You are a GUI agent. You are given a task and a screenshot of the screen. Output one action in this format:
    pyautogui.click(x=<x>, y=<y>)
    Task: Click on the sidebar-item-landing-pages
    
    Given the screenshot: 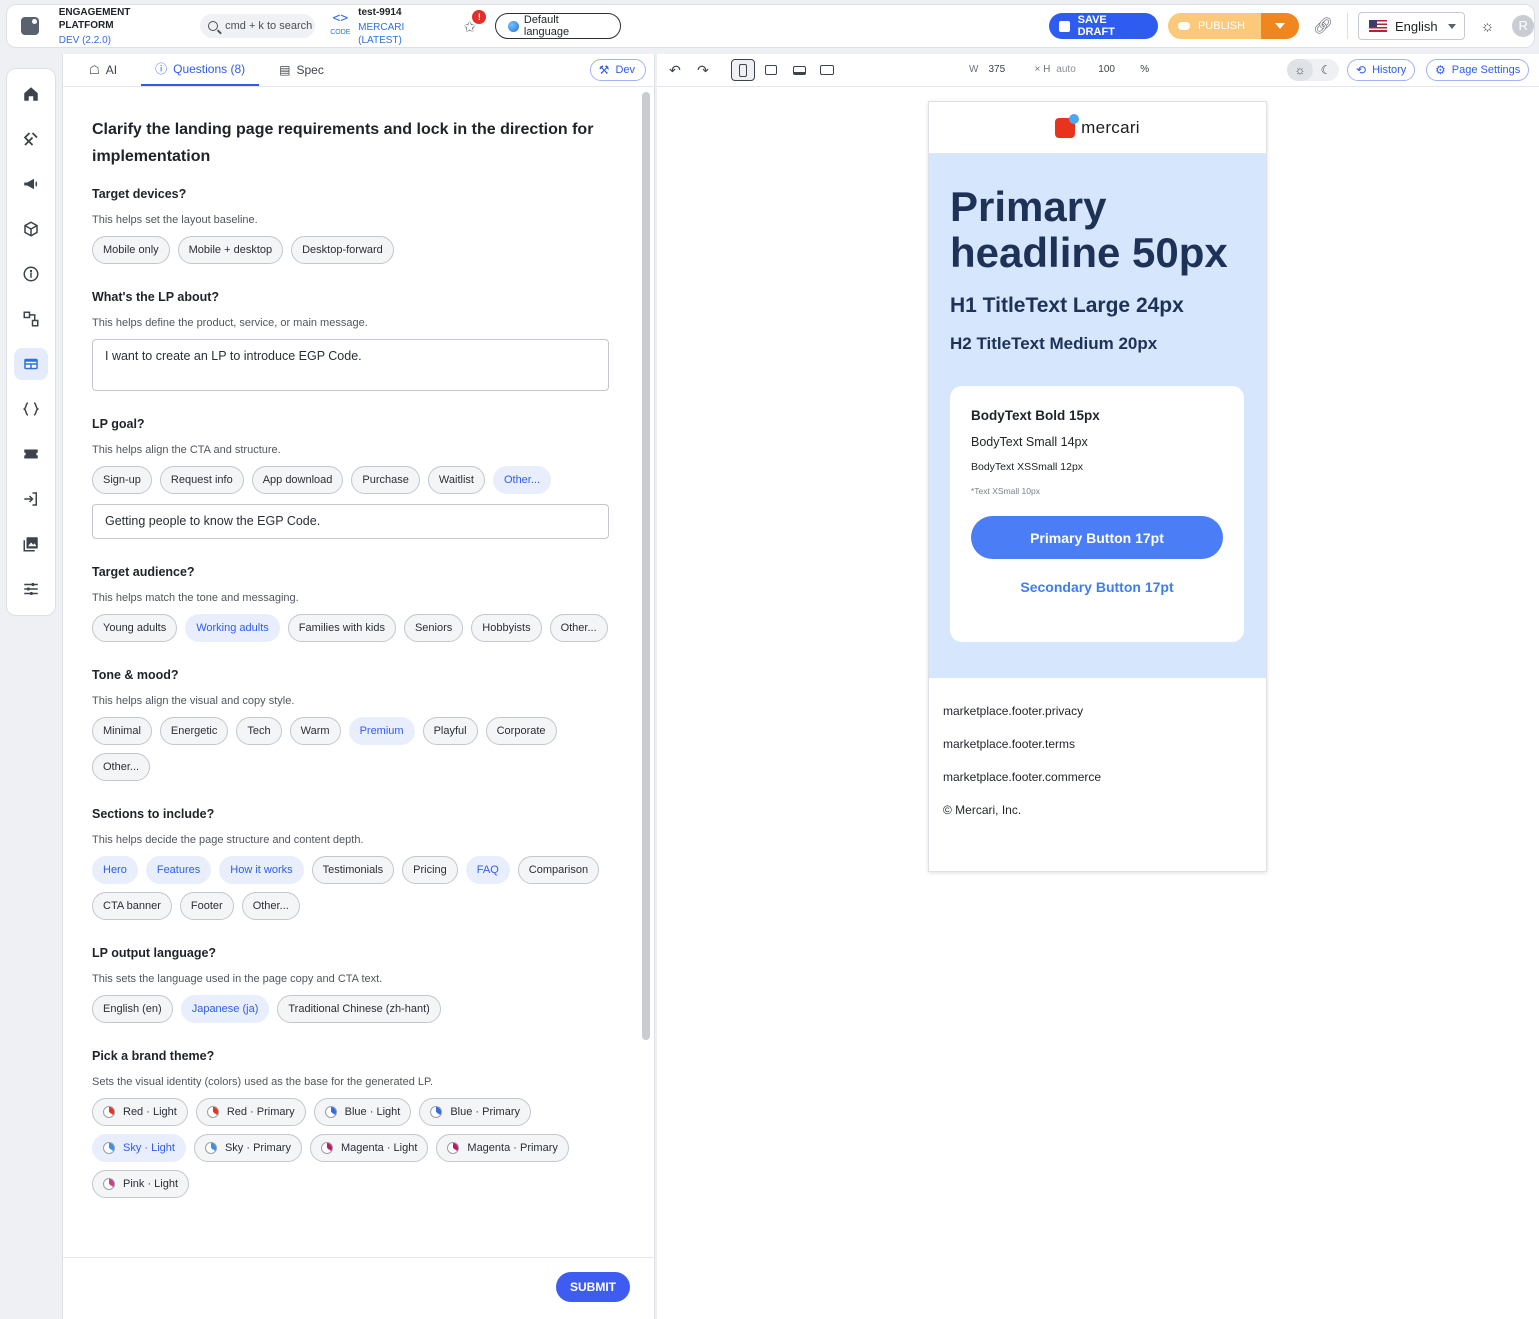 What is the action you would take?
    pyautogui.click(x=31, y=364)
    